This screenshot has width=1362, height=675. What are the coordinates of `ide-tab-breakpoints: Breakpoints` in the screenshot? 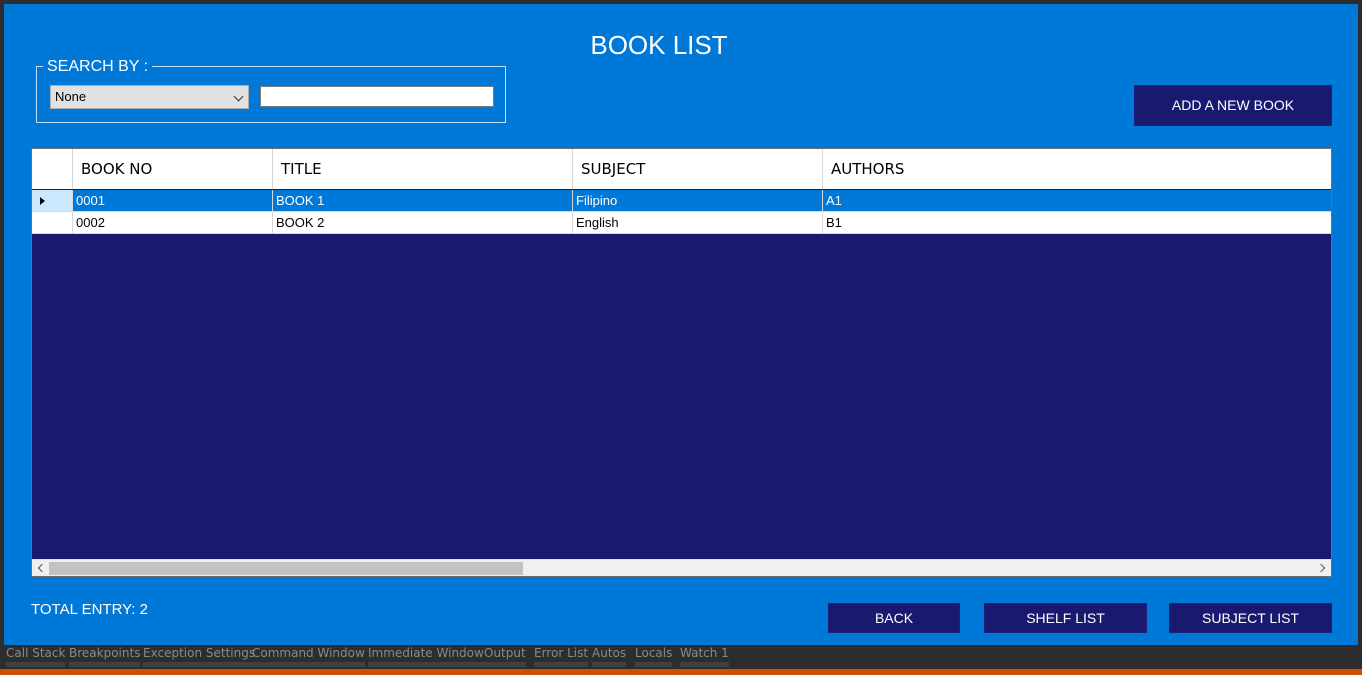 It's located at (105, 656).